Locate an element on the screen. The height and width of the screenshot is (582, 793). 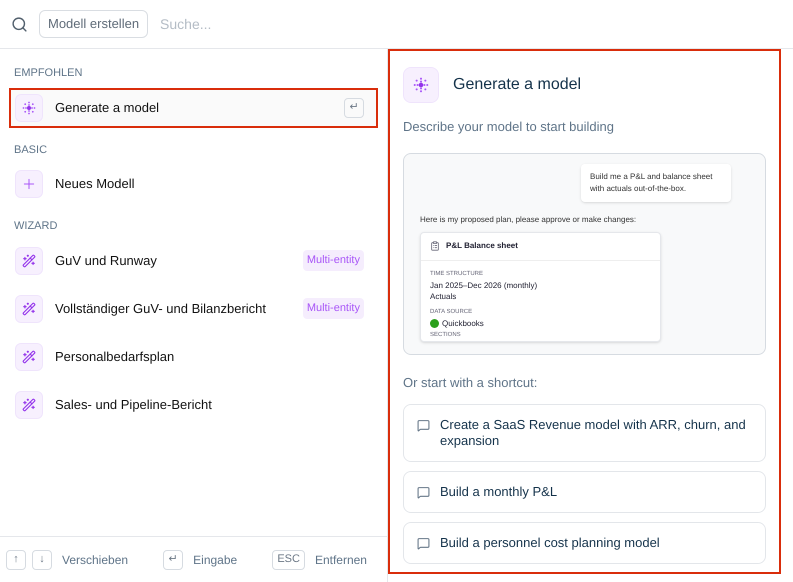
detail-subtitle: Describe your model to start building is located at coordinates (509, 127).